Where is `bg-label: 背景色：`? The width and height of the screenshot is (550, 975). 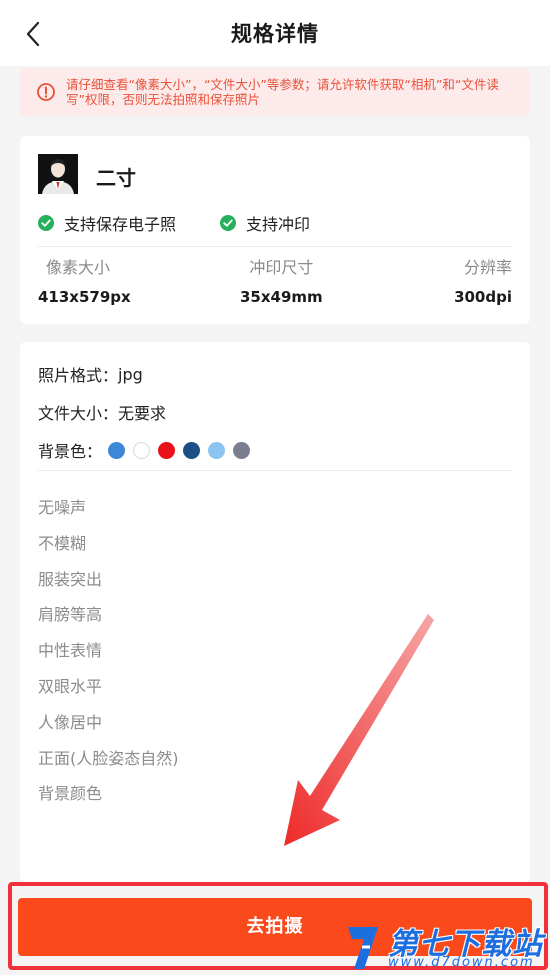
bg-label: 背景色： is located at coordinates (70, 451).